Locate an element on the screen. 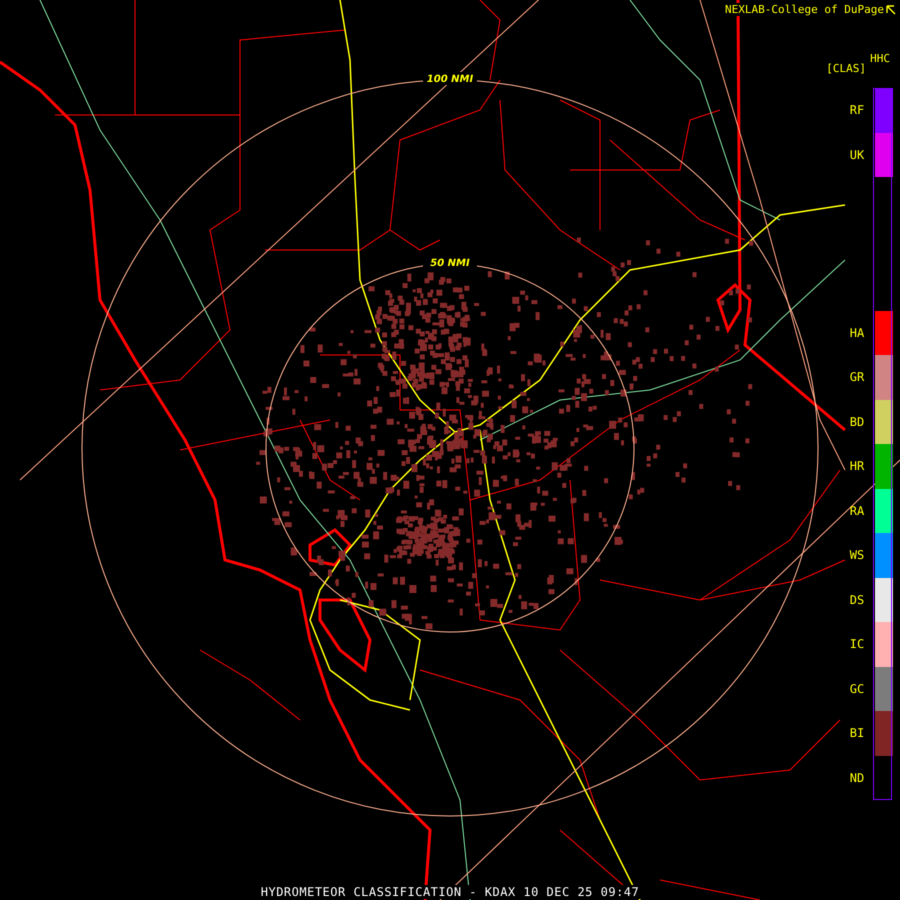  product-type: [CLAS] is located at coordinates (846, 68).